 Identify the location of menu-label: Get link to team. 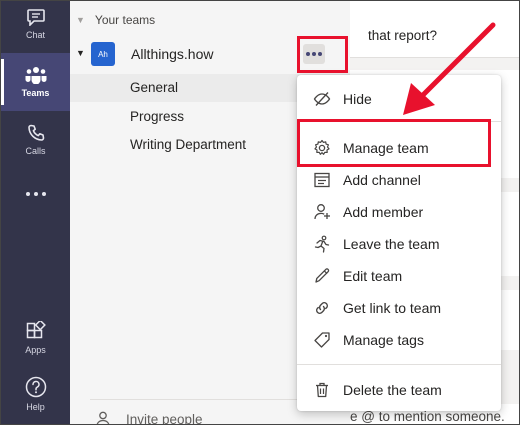
(392, 308).